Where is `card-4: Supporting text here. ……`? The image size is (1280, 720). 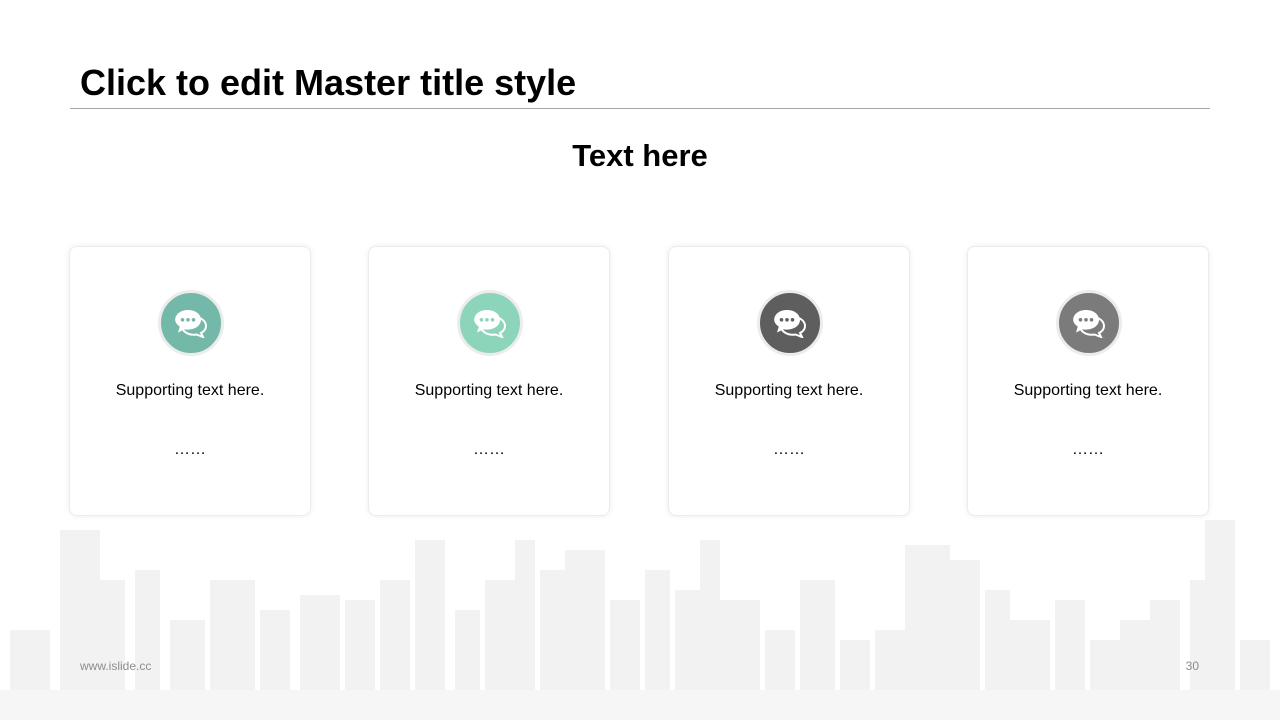 card-4: Supporting text here. …… is located at coordinates (1088, 381).